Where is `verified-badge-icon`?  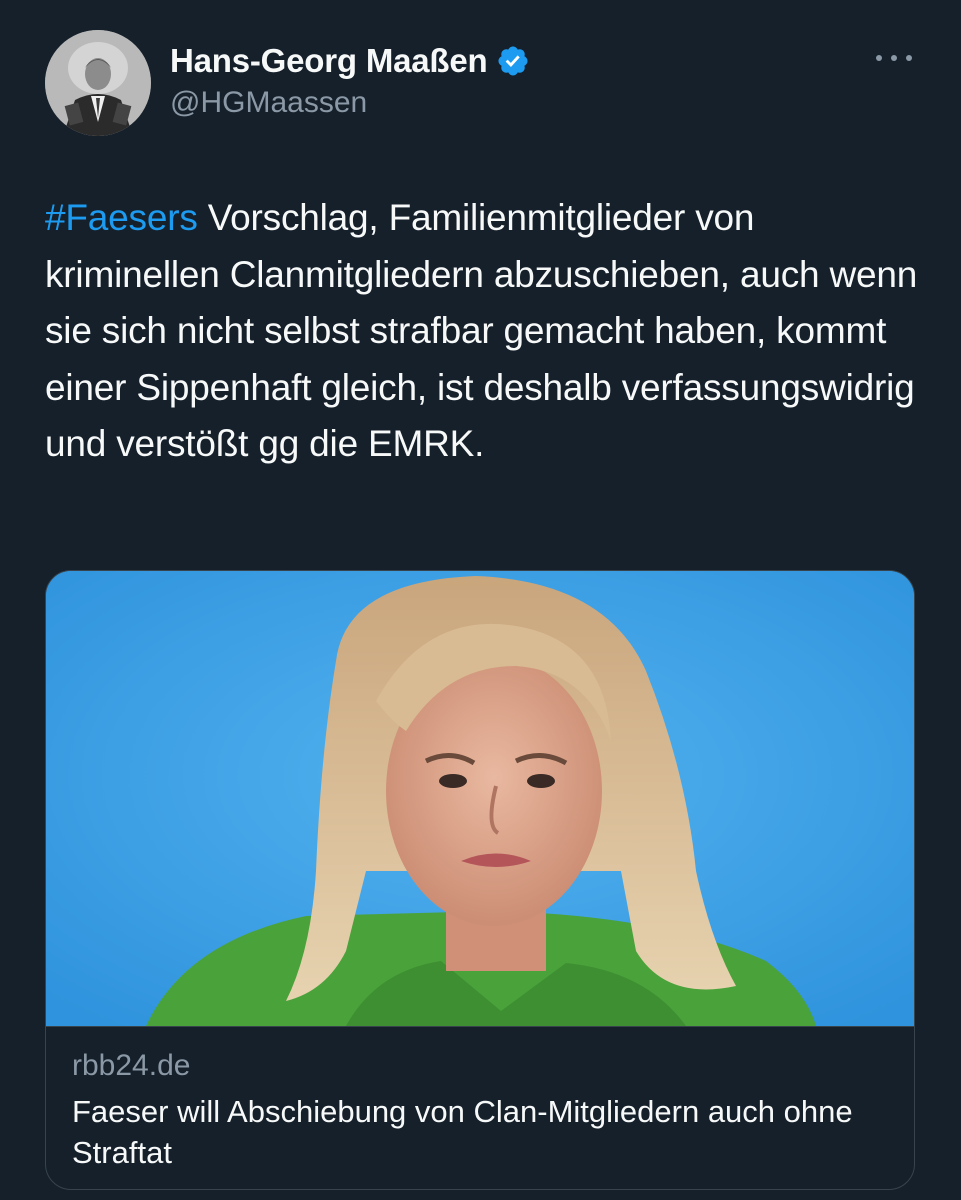 verified-badge-icon is located at coordinates (512, 61).